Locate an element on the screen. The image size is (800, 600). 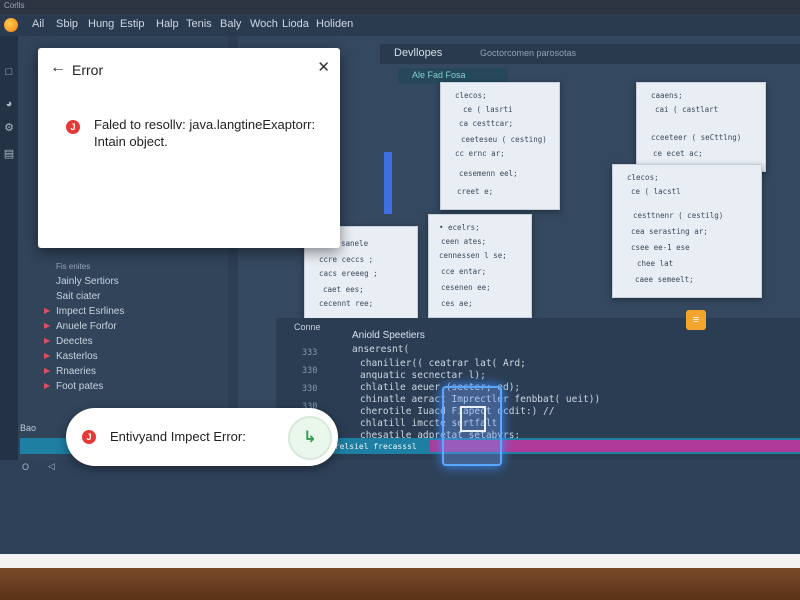
hologram-panel is located at coordinates (472, 426).